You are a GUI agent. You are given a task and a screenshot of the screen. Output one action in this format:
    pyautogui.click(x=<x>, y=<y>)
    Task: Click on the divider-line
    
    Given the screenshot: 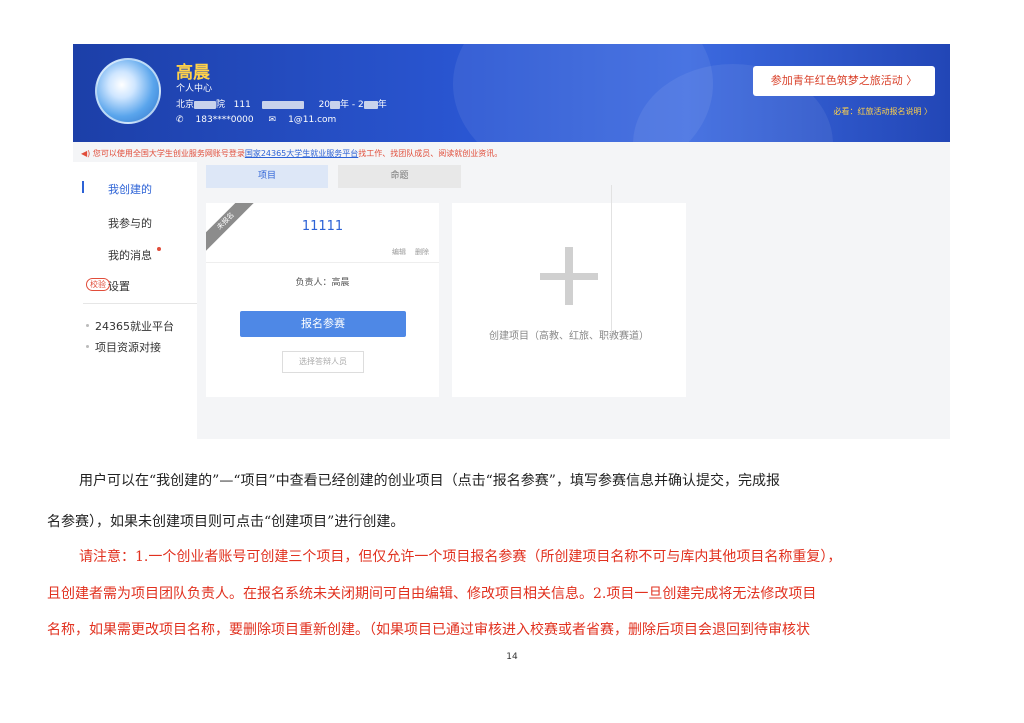 What is the action you would take?
    pyautogui.click(x=611, y=260)
    